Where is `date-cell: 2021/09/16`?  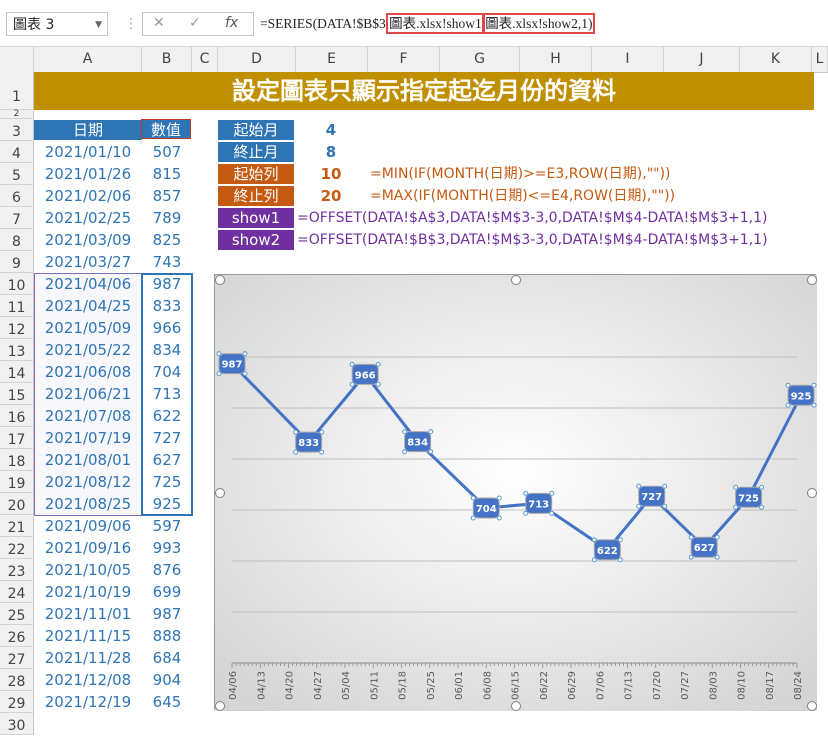 date-cell: 2021/09/16 is located at coordinates (88, 548).